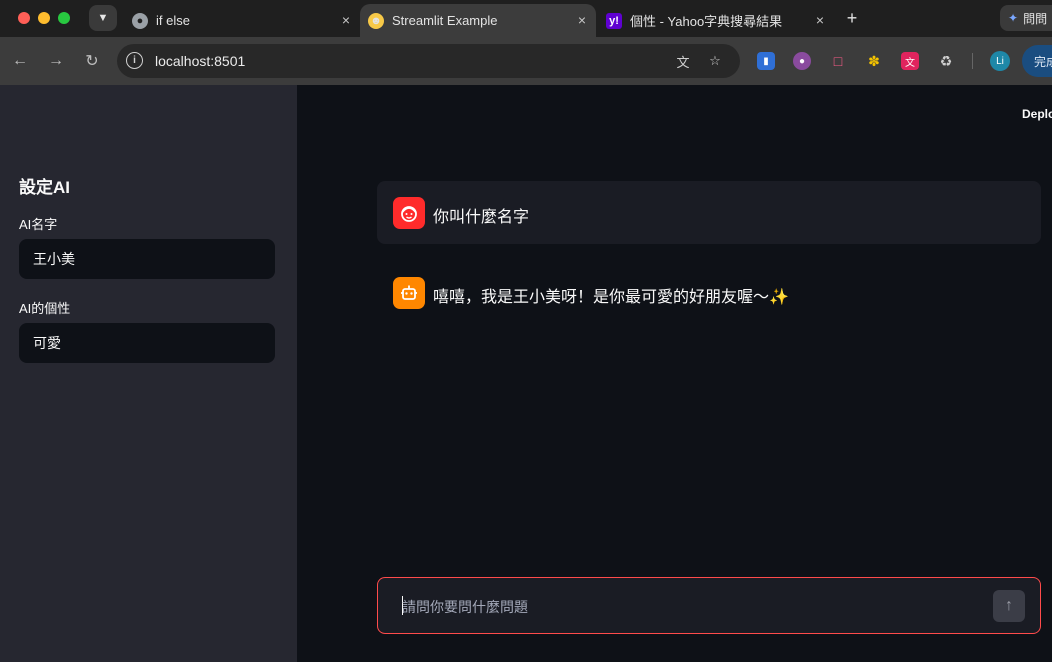  Describe the element at coordinates (683, 61) in the screenshot. I see `translate-icon: 文` at that location.